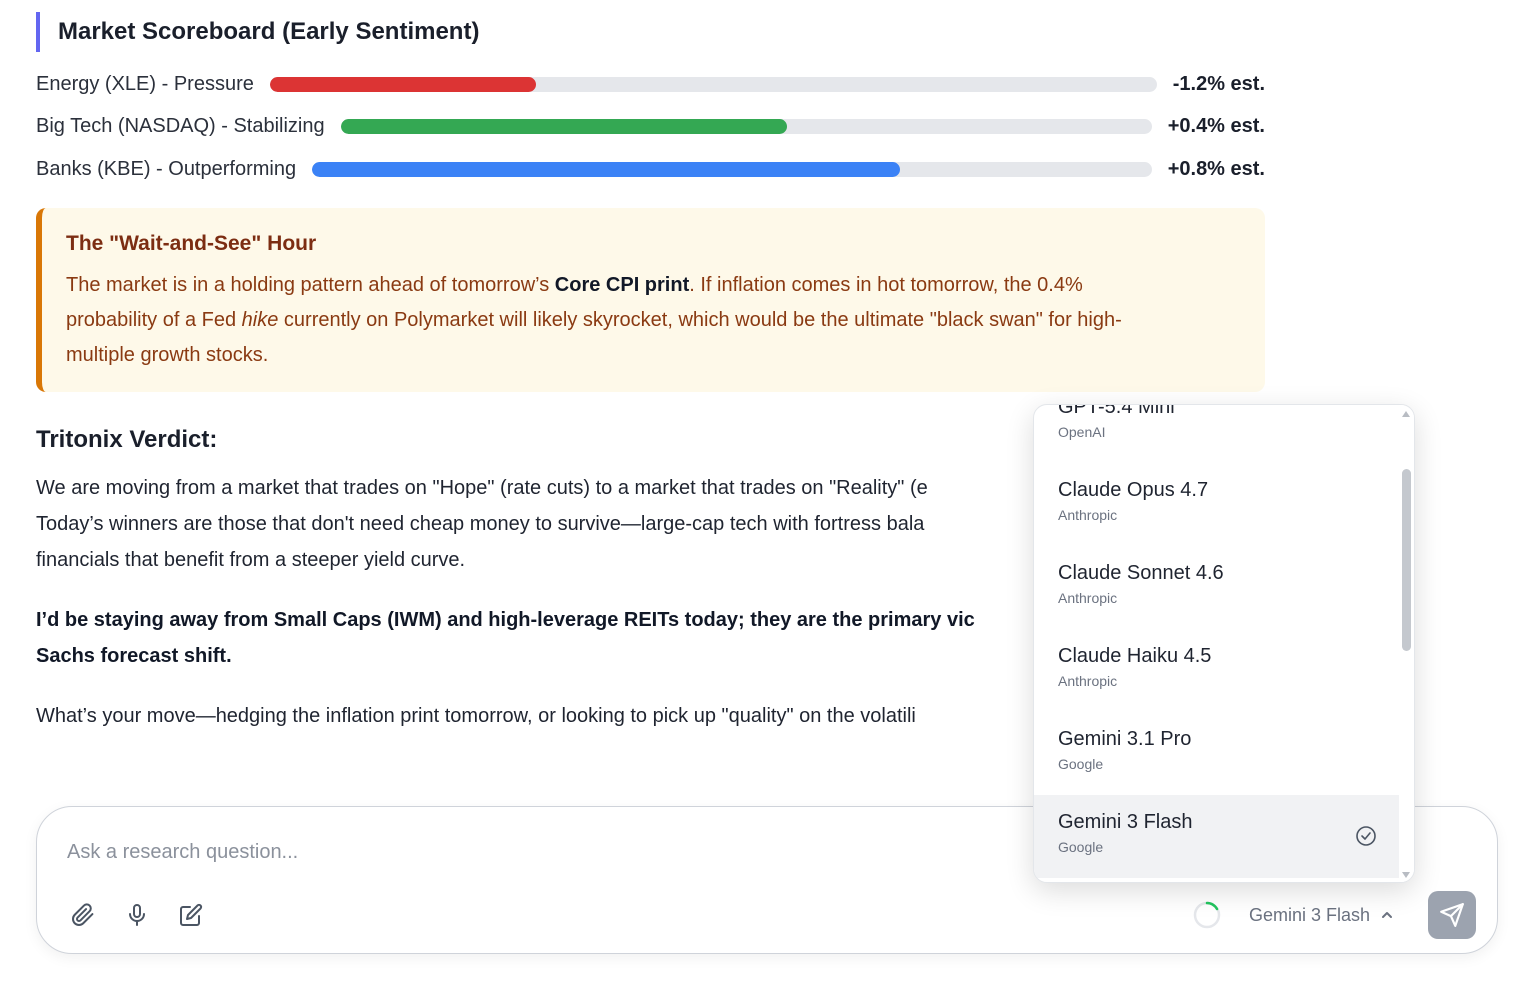 This screenshot has height=983, width=1522. Describe the element at coordinates (1125, 739) in the screenshot. I see `model-option-name: Gemini 3.1 Pro` at that location.